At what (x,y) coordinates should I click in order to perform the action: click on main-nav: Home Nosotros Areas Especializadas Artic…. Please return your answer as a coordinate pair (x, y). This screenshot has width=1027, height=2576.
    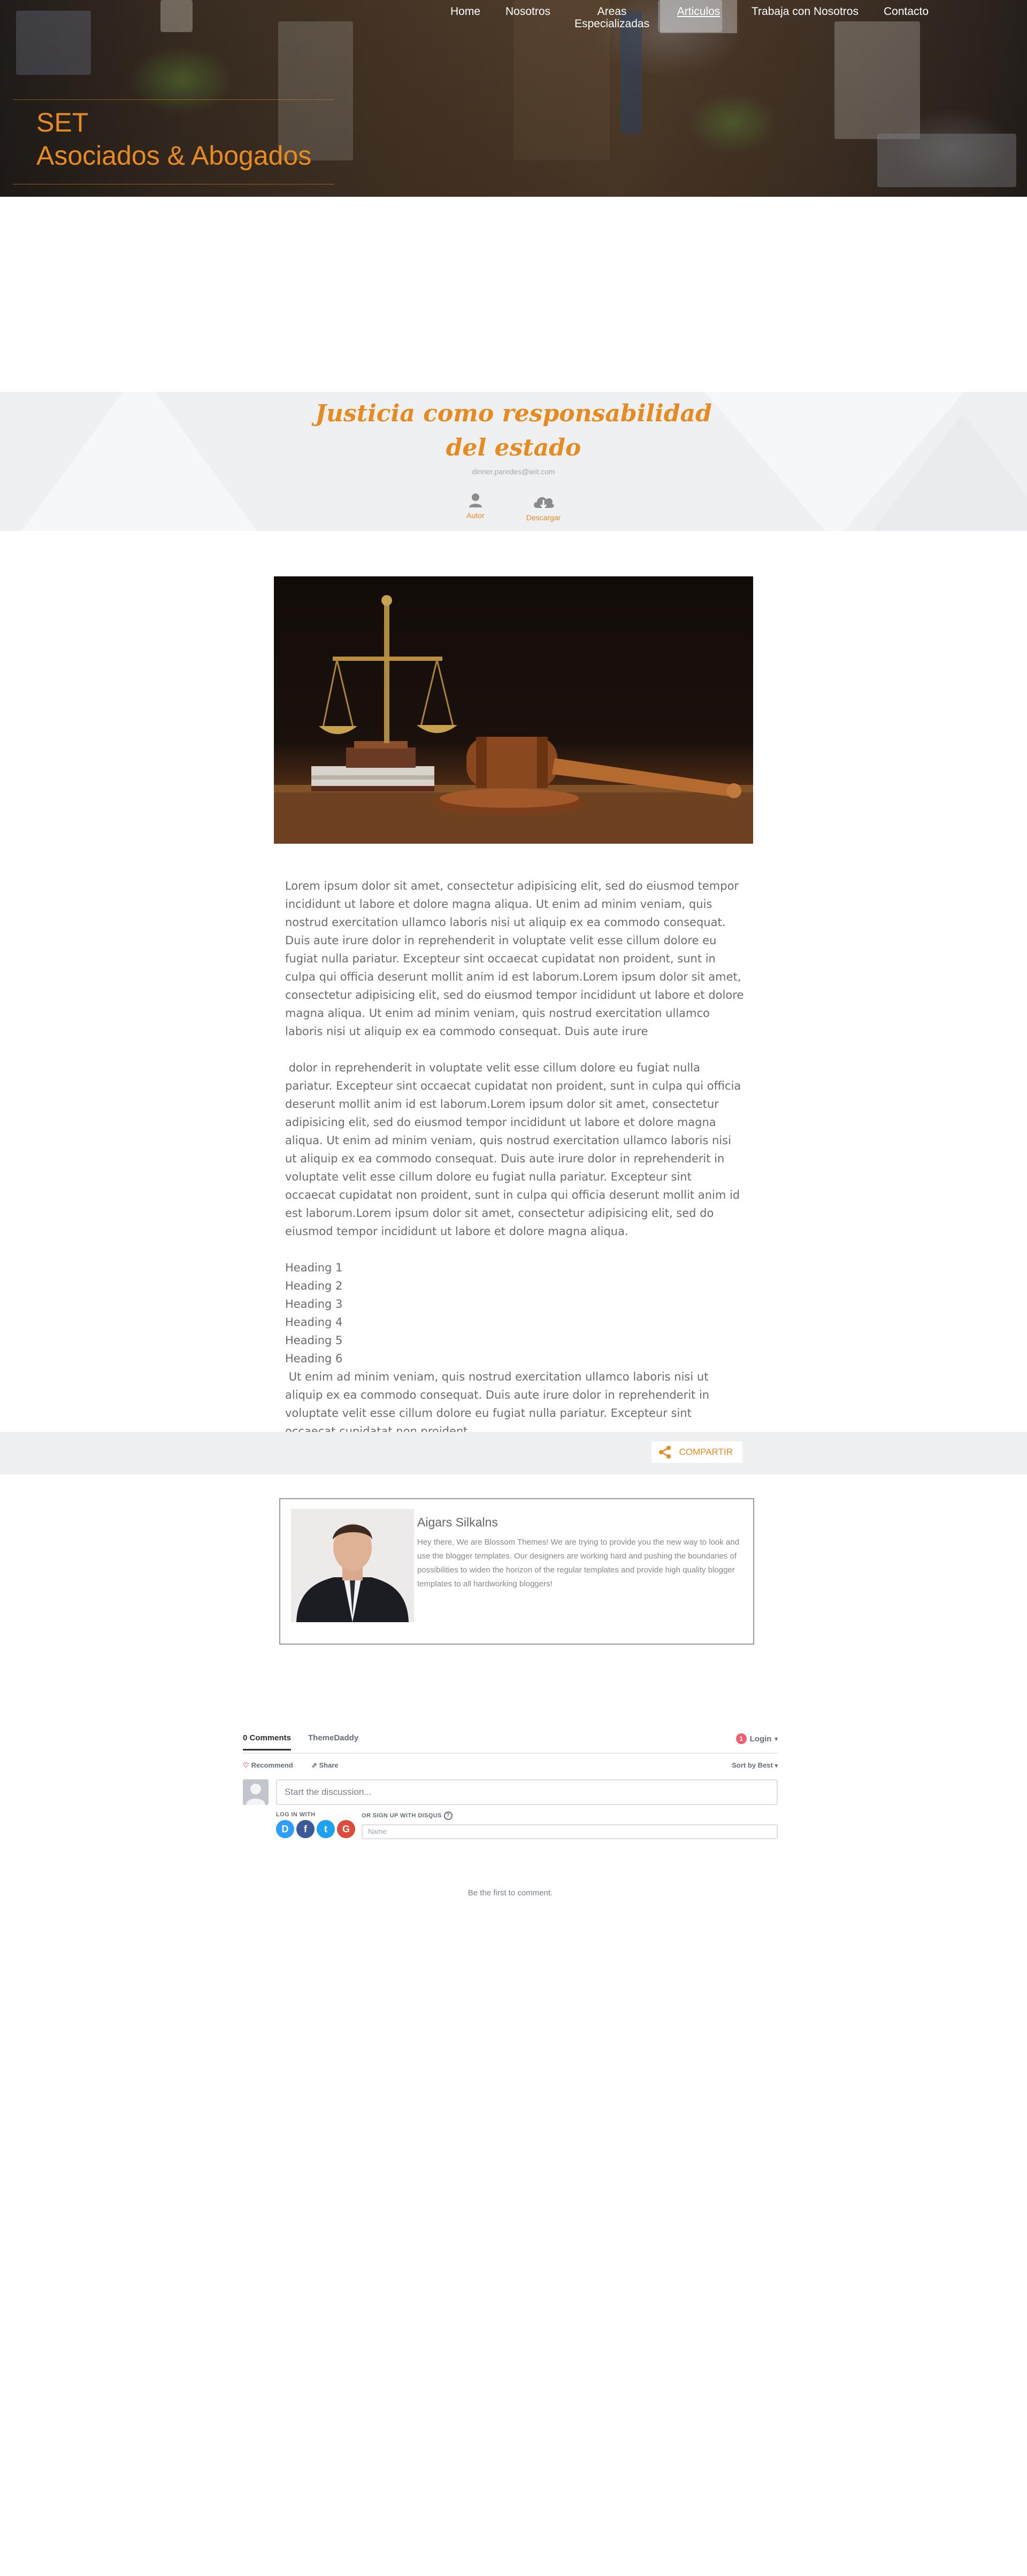
    Looking at the image, I should click on (687, 16).